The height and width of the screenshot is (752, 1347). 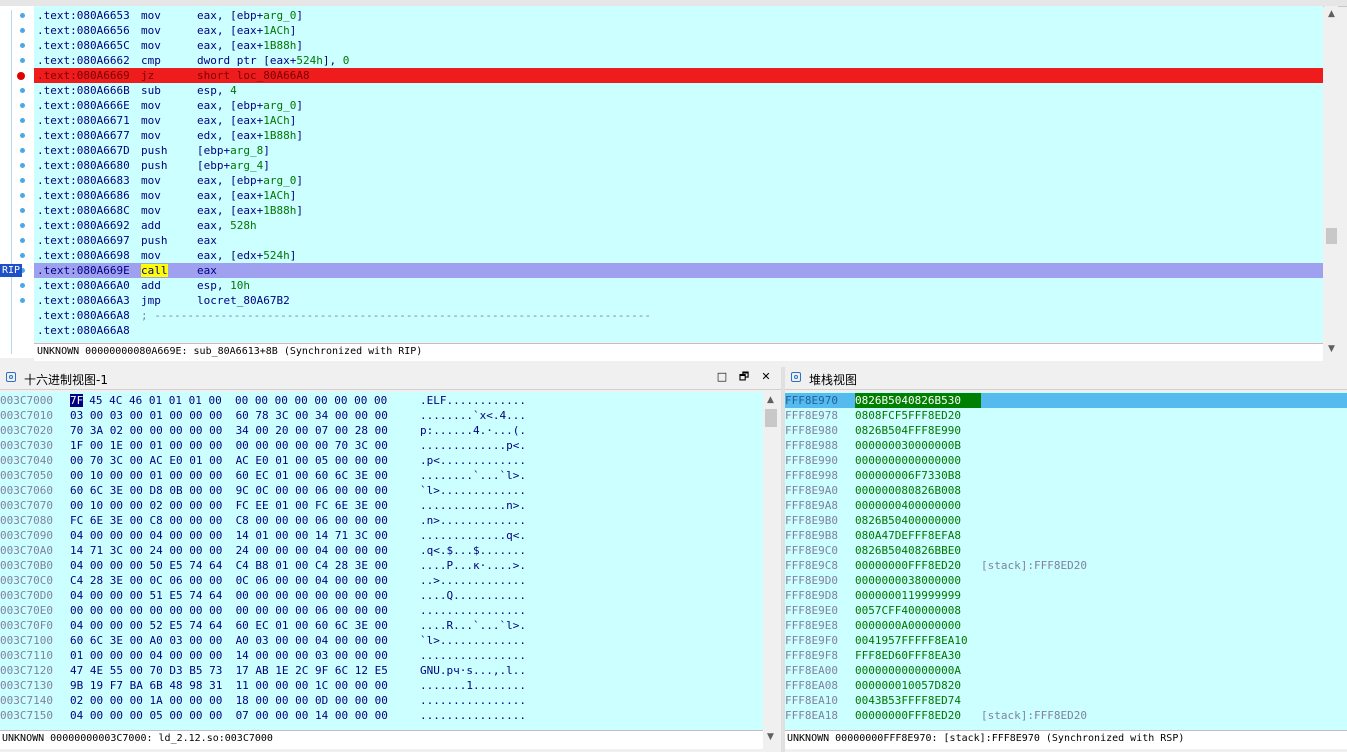 I want to click on code-line: .text:080A666B sub esp, 4, so click(x=678, y=90).